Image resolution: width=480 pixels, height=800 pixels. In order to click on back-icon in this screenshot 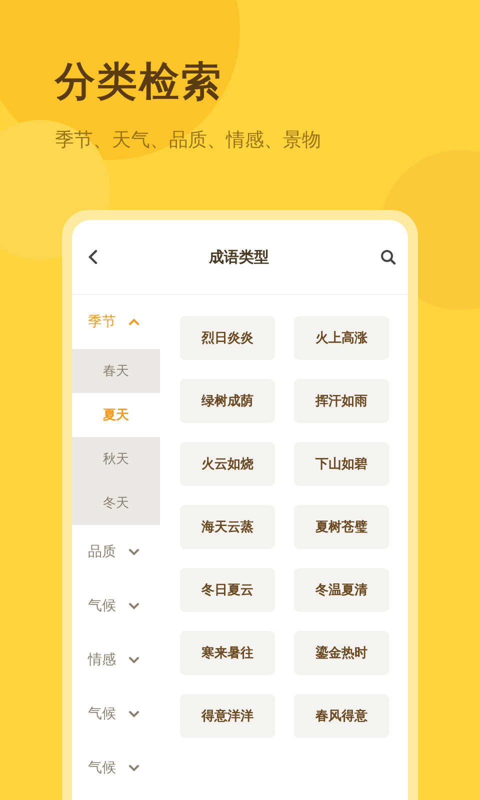, I will do `click(93, 257)`.